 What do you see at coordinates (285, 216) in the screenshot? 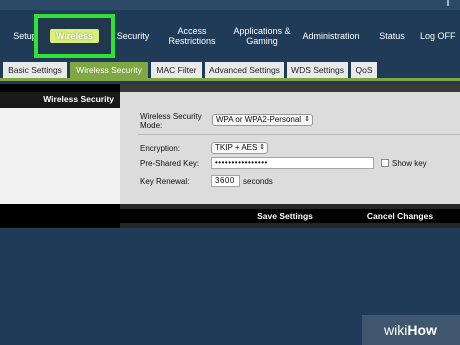
I see `save-settings-button: Save Settings` at bounding box center [285, 216].